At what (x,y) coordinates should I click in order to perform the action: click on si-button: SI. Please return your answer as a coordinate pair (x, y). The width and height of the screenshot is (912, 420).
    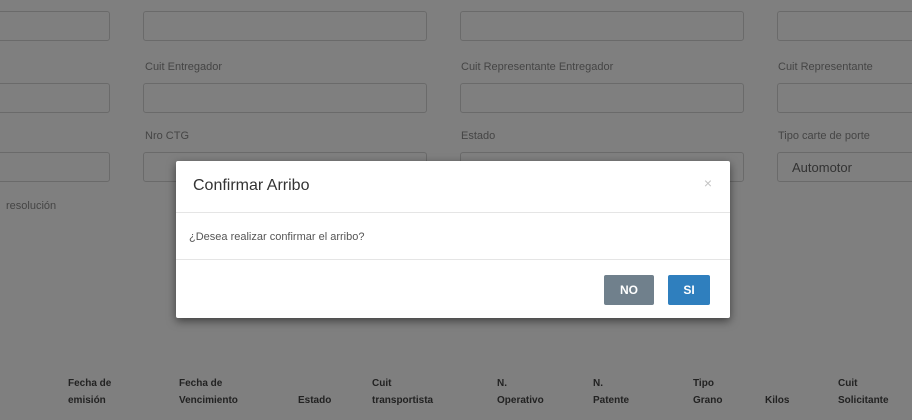
    Looking at the image, I should click on (689, 290).